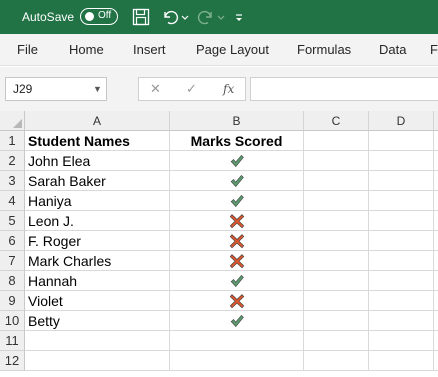 The image size is (438, 377). Describe the element at coordinates (149, 49) in the screenshot. I see `tab-insert: Insert` at that location.